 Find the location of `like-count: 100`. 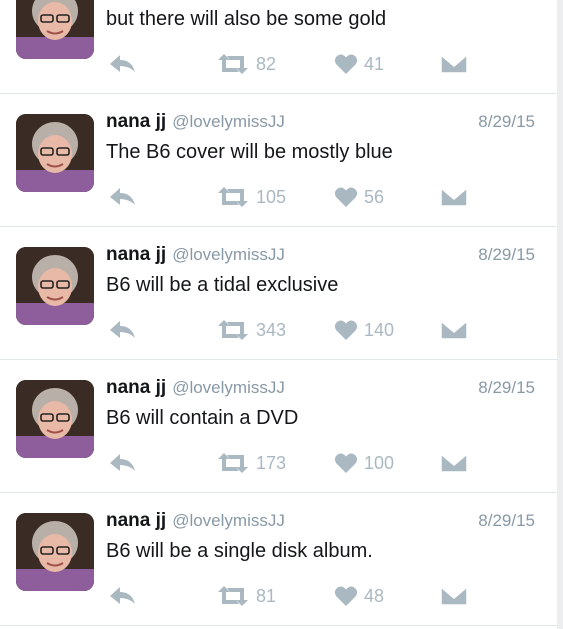

like-count: 100 is located at coordinates (379, 462).